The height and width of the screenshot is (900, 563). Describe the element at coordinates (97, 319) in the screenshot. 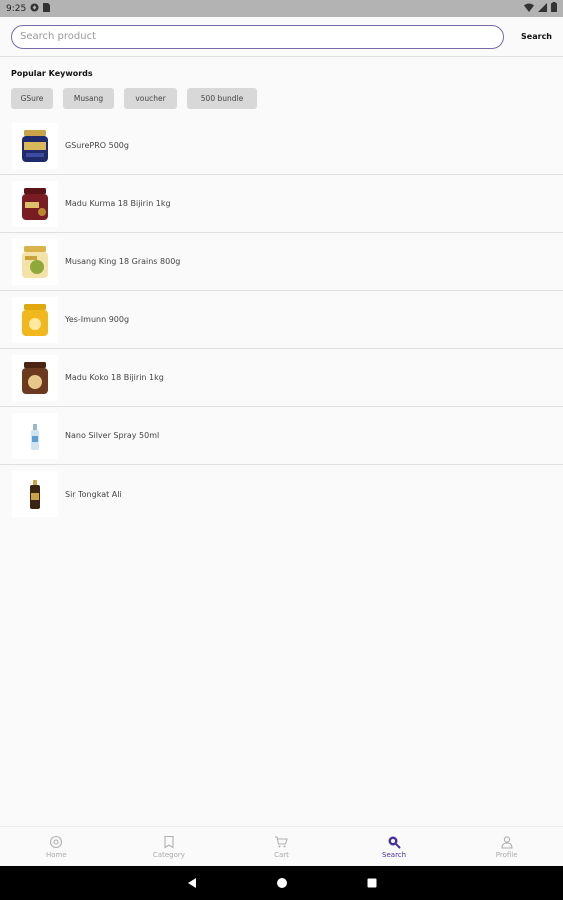

I see `product-name: Yes-Imunn 900g` at that location.